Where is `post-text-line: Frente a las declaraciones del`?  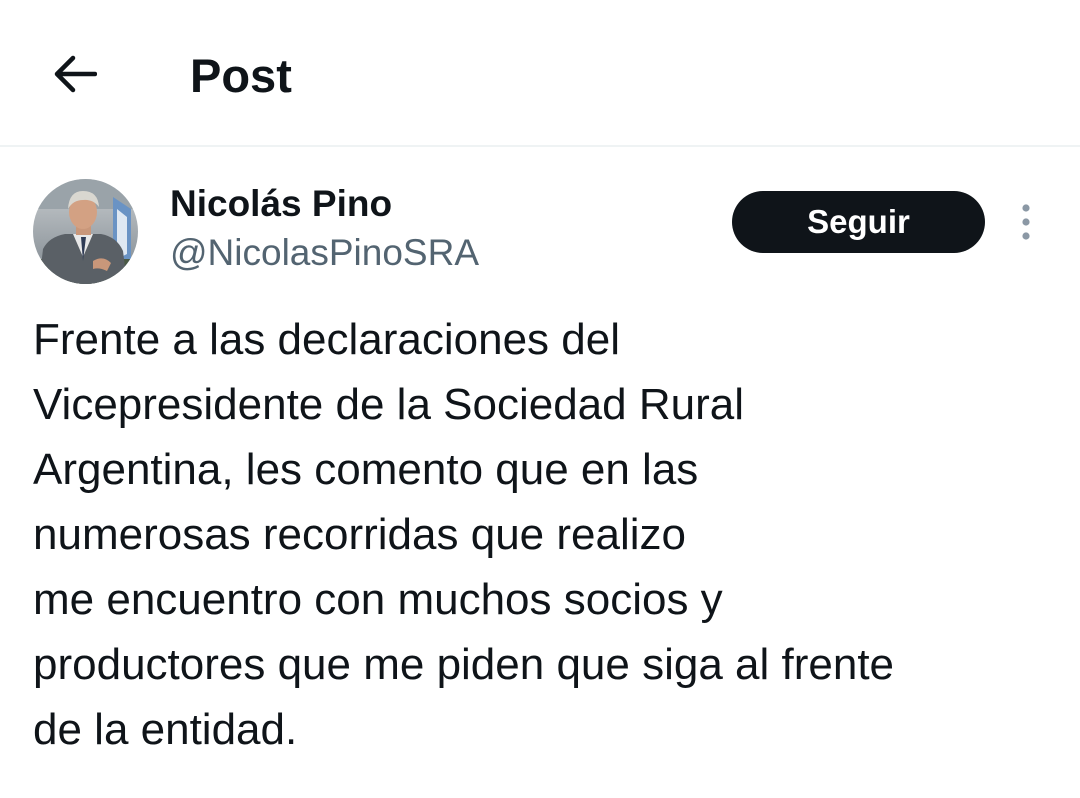
post-text-line: Frente a las declaraciones del is located at coordinates (326, 339).